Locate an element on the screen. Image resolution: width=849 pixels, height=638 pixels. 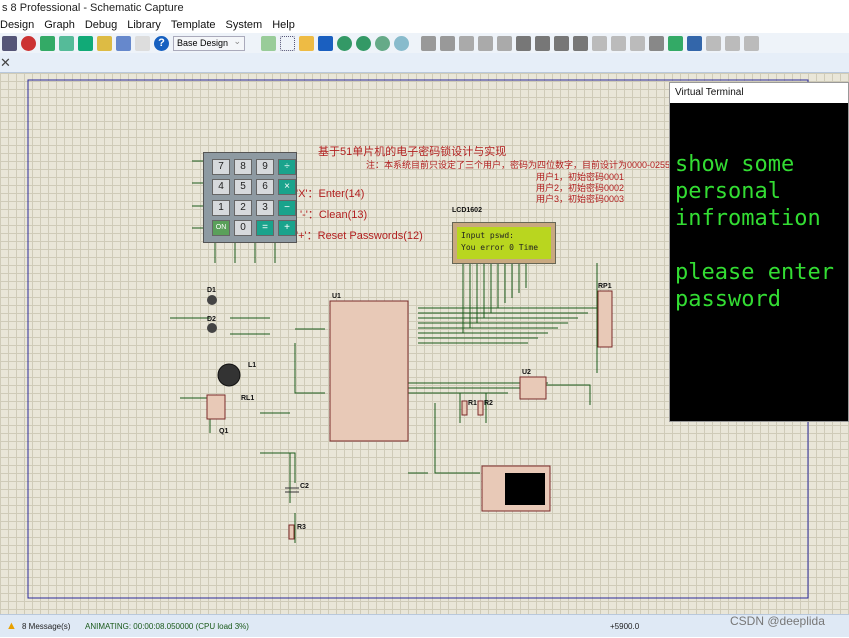
property-icon is located at coordinates (713, 43).